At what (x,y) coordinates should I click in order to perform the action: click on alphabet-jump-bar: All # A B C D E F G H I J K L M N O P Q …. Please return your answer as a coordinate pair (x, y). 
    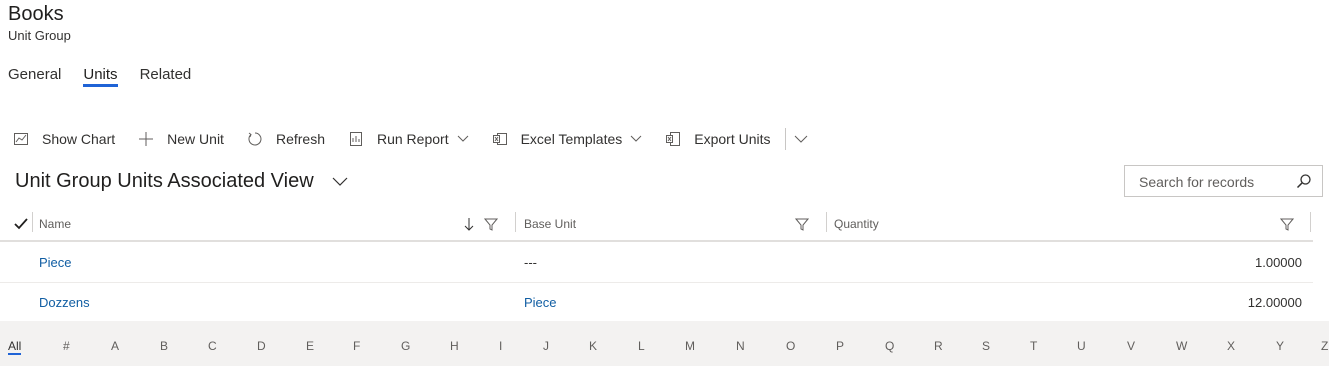
    Looking at the image, I should click on (664, 343).